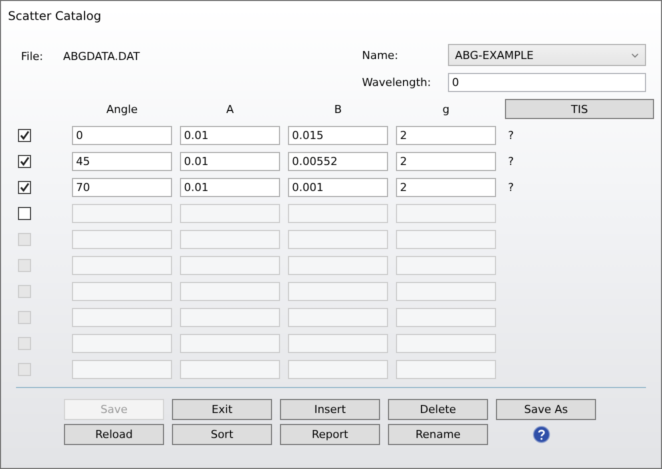 The height and width of the screenshot is (469, 662). Describe the element at coordinates (338, 161) in the screenshot. I see `value-field: 0.00552` at that location.